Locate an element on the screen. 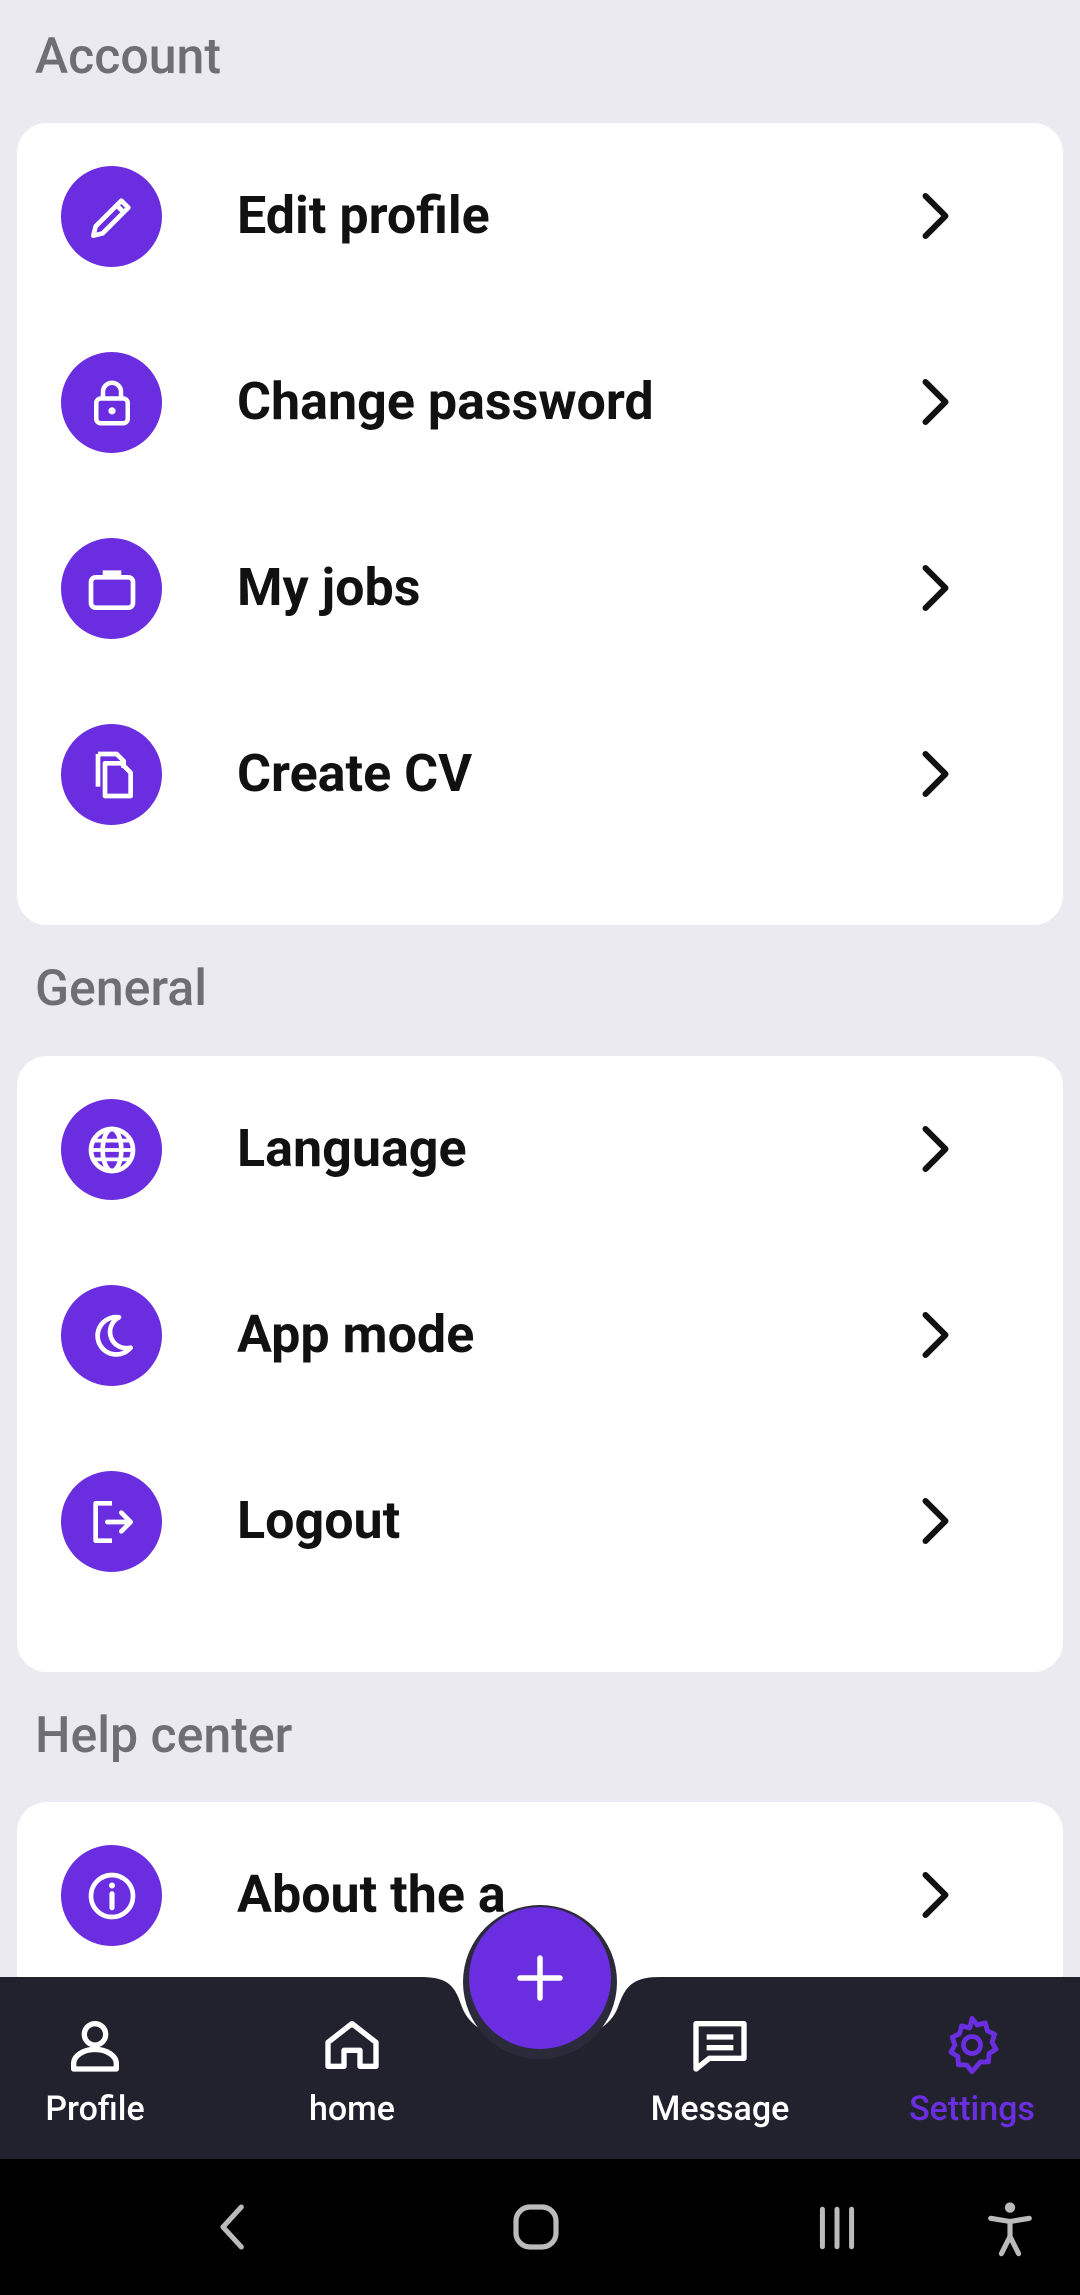  gear-icon is located at coordinates (973, 2045).